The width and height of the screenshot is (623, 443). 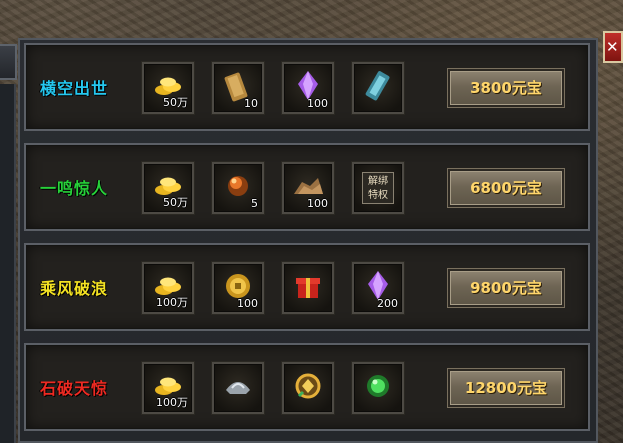 I want to click on side-panel-edge, so click(x=8, y=263).